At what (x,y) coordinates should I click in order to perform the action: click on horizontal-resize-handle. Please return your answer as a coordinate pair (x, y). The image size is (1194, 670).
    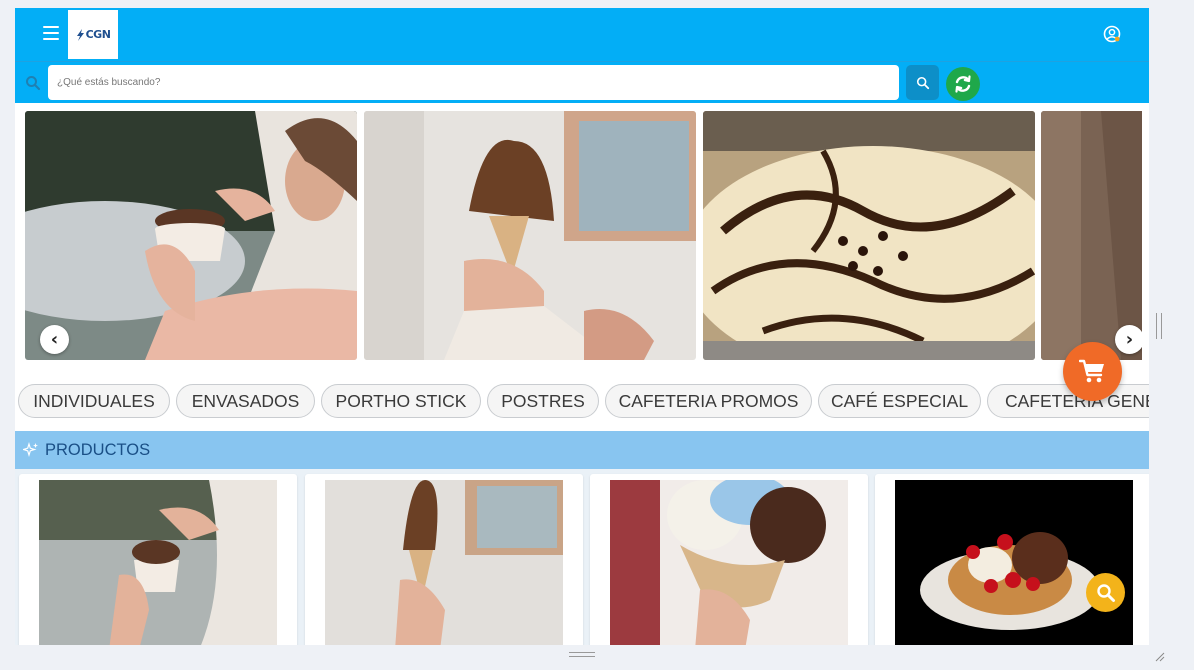
    Looking at the image, I should click on (582, 655).